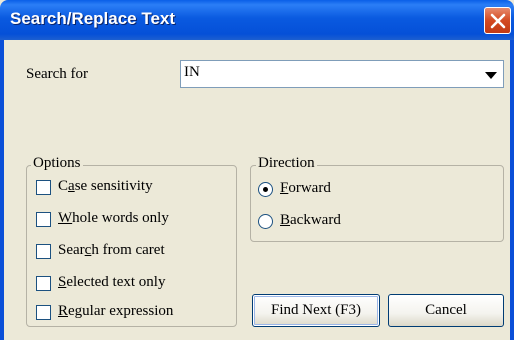 Image resolution: width=514 pixels, height=340 pixels. What do you see at coordinates (116, 282) in the screenshot?
I see `selected-text-post: elected text only` at bounding box center [116, 282].